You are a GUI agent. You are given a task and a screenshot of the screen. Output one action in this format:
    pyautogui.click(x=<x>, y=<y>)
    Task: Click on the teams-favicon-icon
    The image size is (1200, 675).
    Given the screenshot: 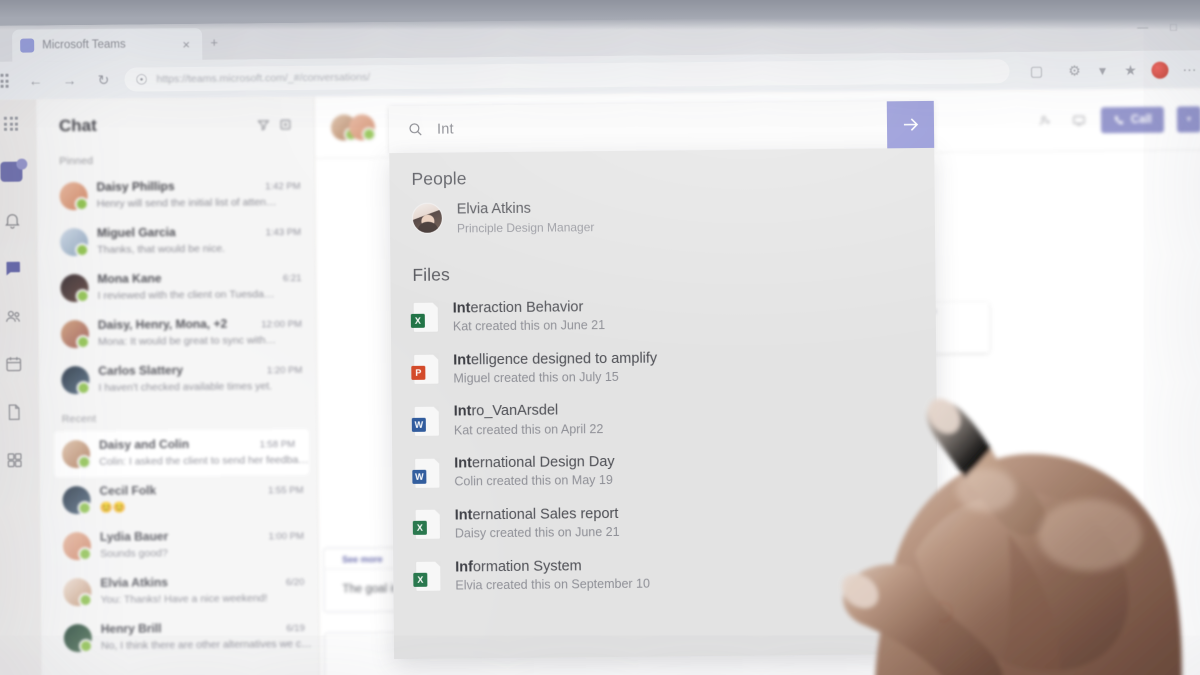 What is the action you would take?
    pyautogui.click(x=27, y=45)
    